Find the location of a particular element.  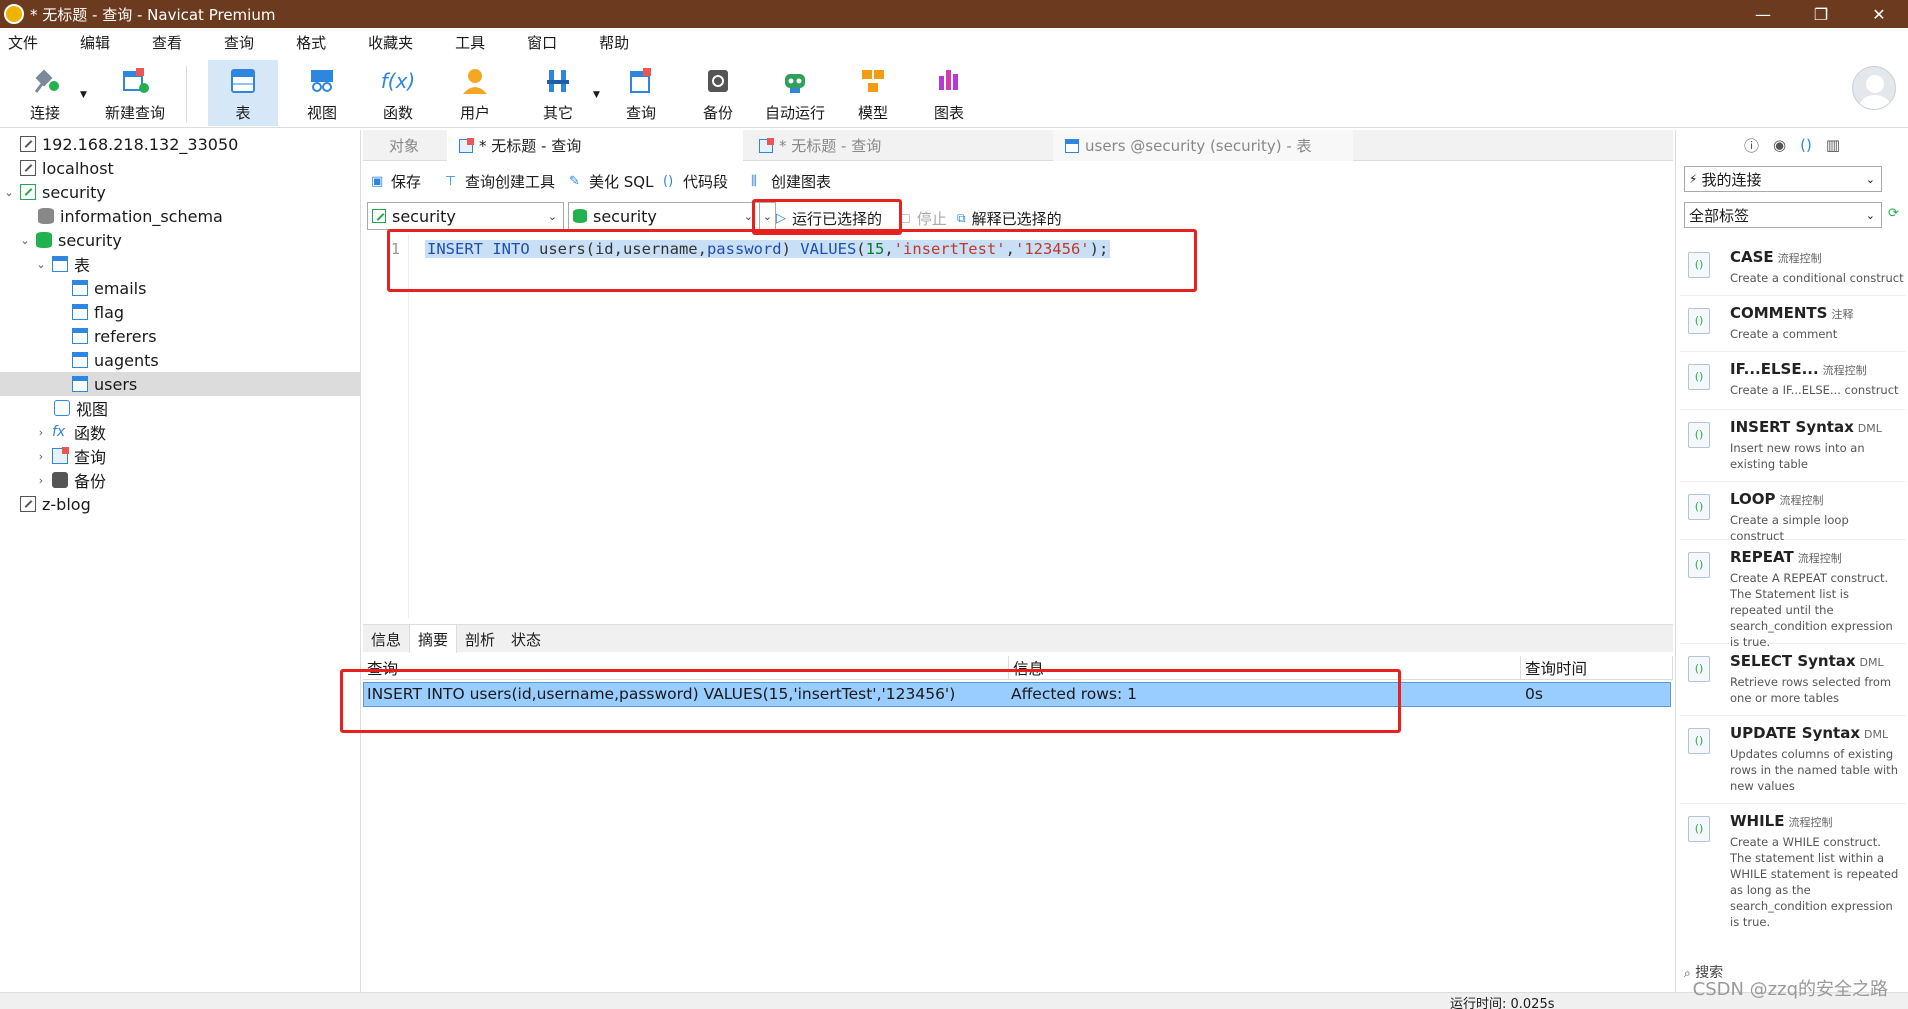

function-button: f(x) 函数 is located at coordinates (398, 93).